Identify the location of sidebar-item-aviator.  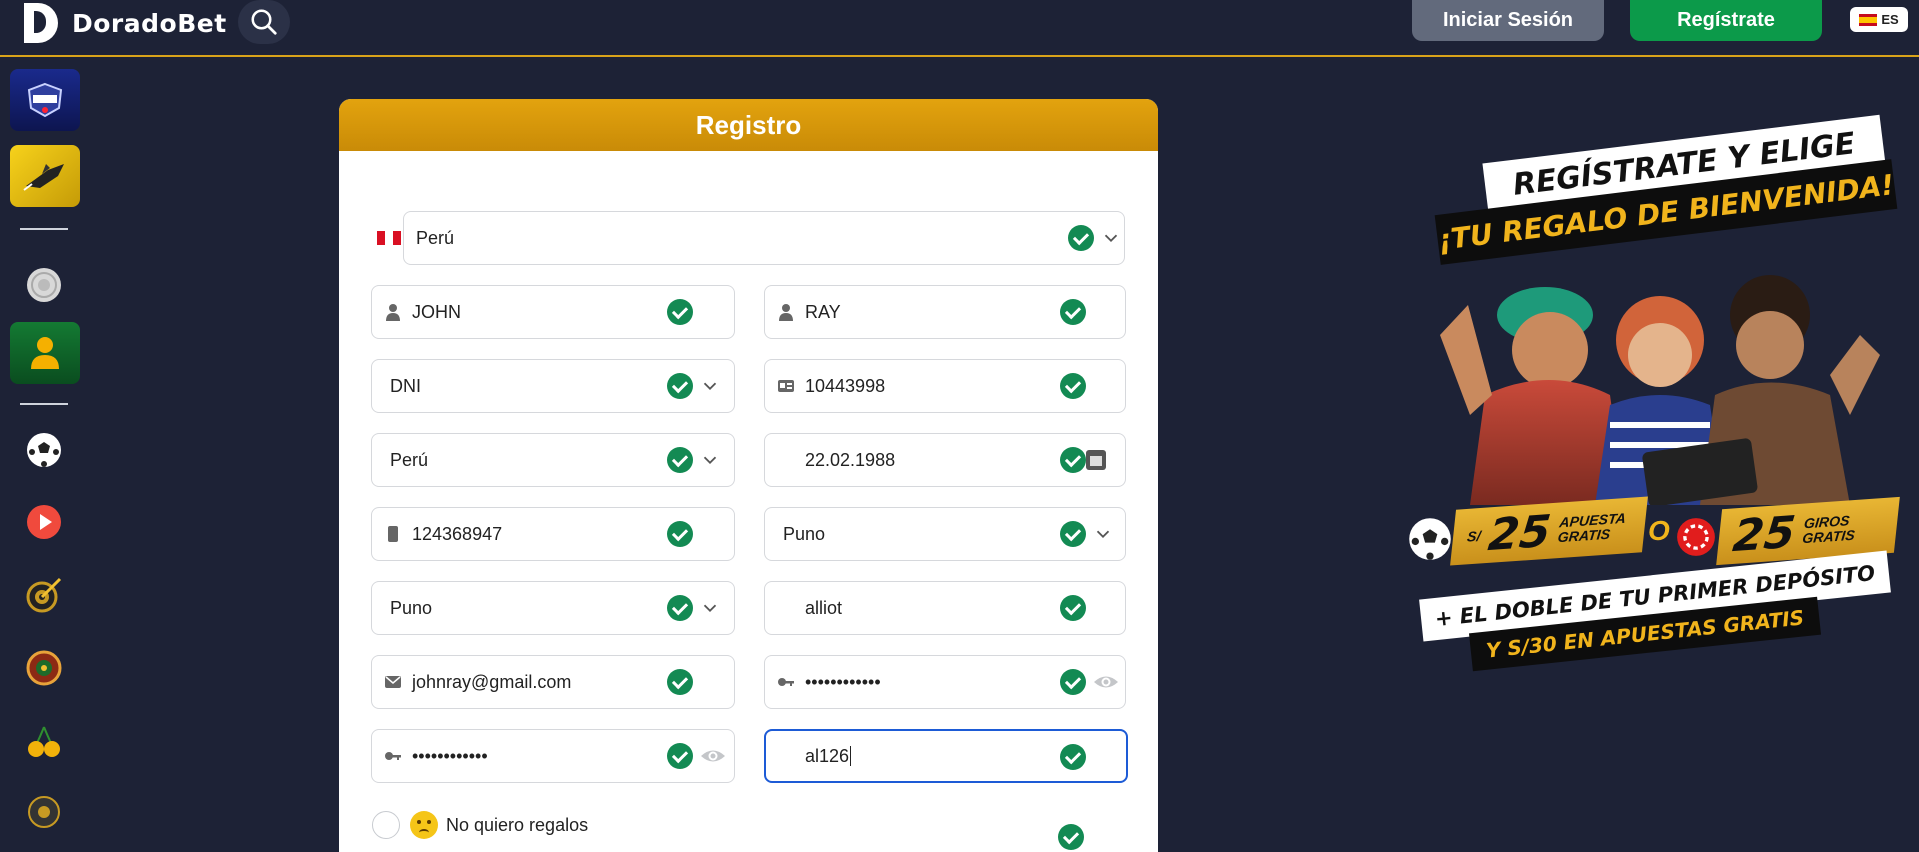
(45, 176).